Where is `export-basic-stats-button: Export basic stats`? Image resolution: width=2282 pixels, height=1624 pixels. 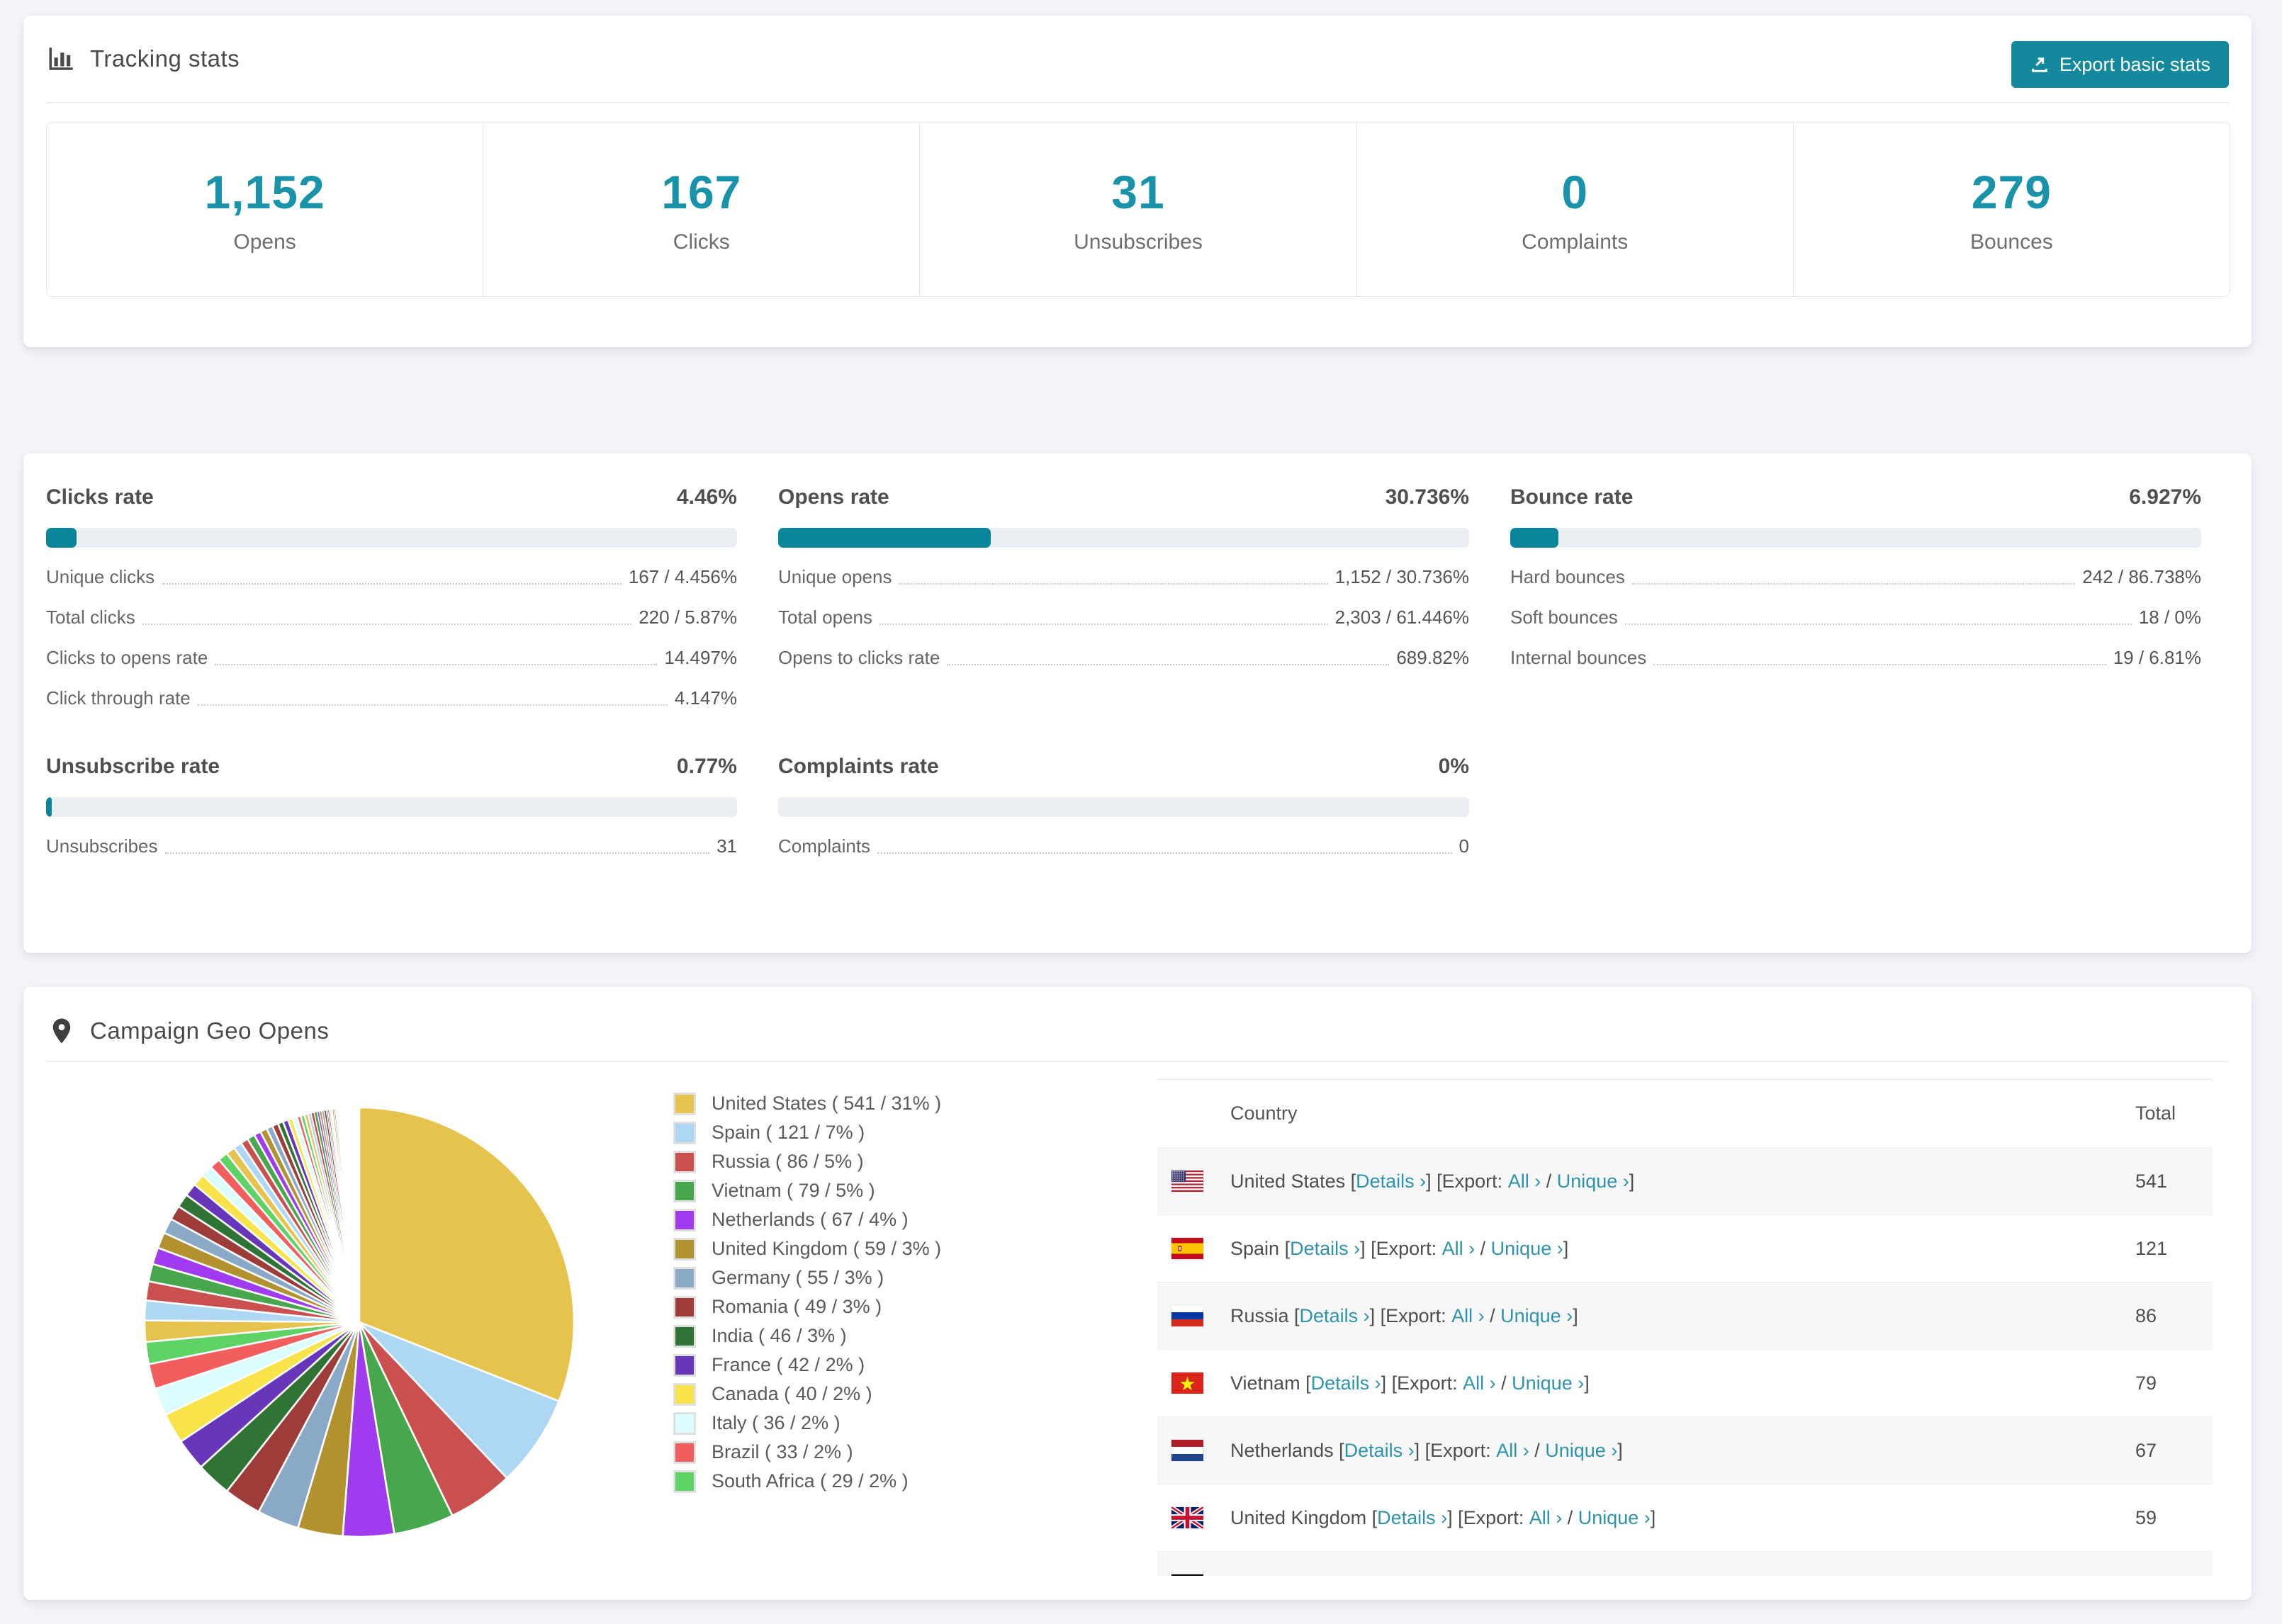 export-basic-stats-button: Export basic stats is located at coordinates (2120, 65).